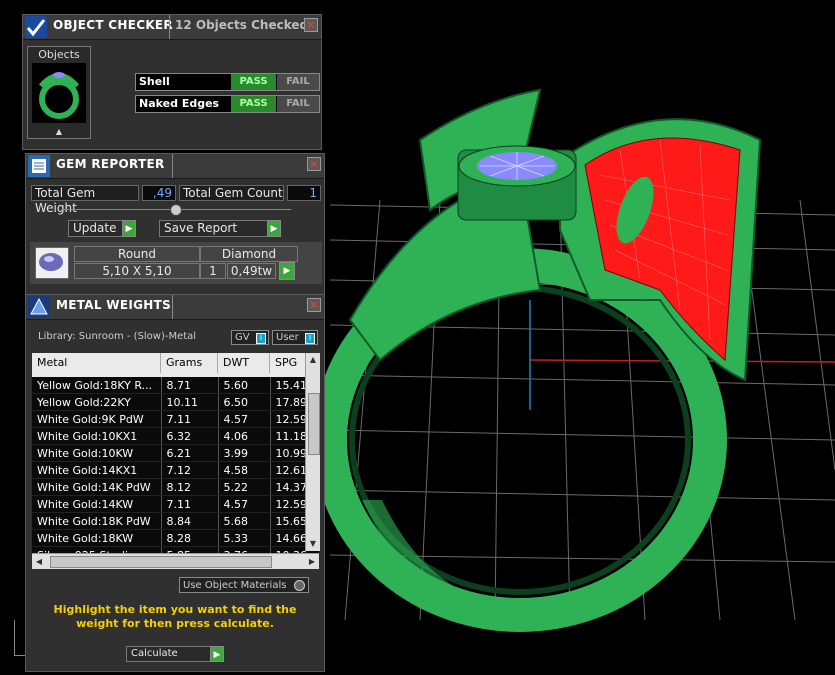  Describe the element at coordinates (251, 271) in the screenshot. I see `gem-weight: 0,49tw` at that location.